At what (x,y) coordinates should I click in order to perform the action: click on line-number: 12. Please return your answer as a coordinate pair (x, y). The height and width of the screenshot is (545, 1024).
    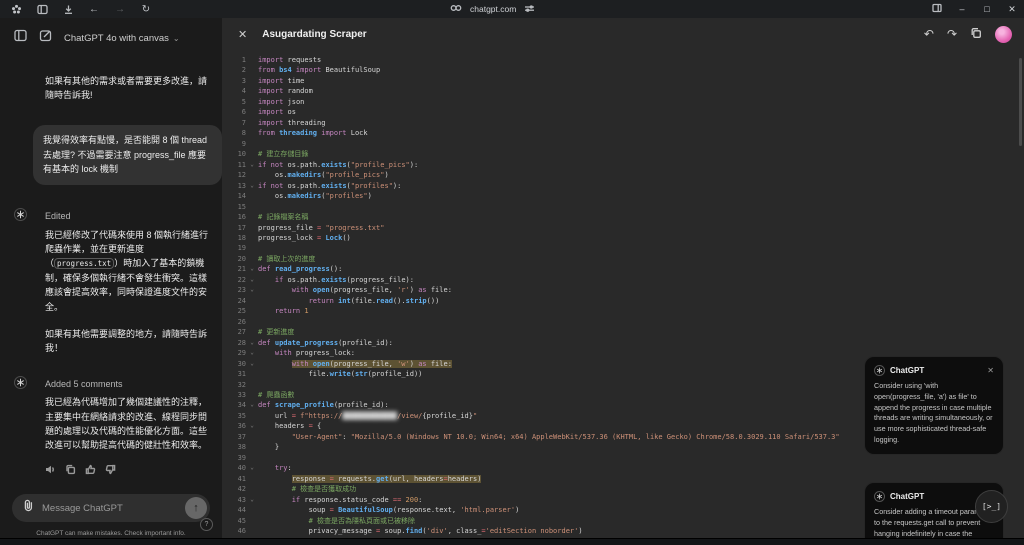
    Looking at the image, I should click on (241, 175).